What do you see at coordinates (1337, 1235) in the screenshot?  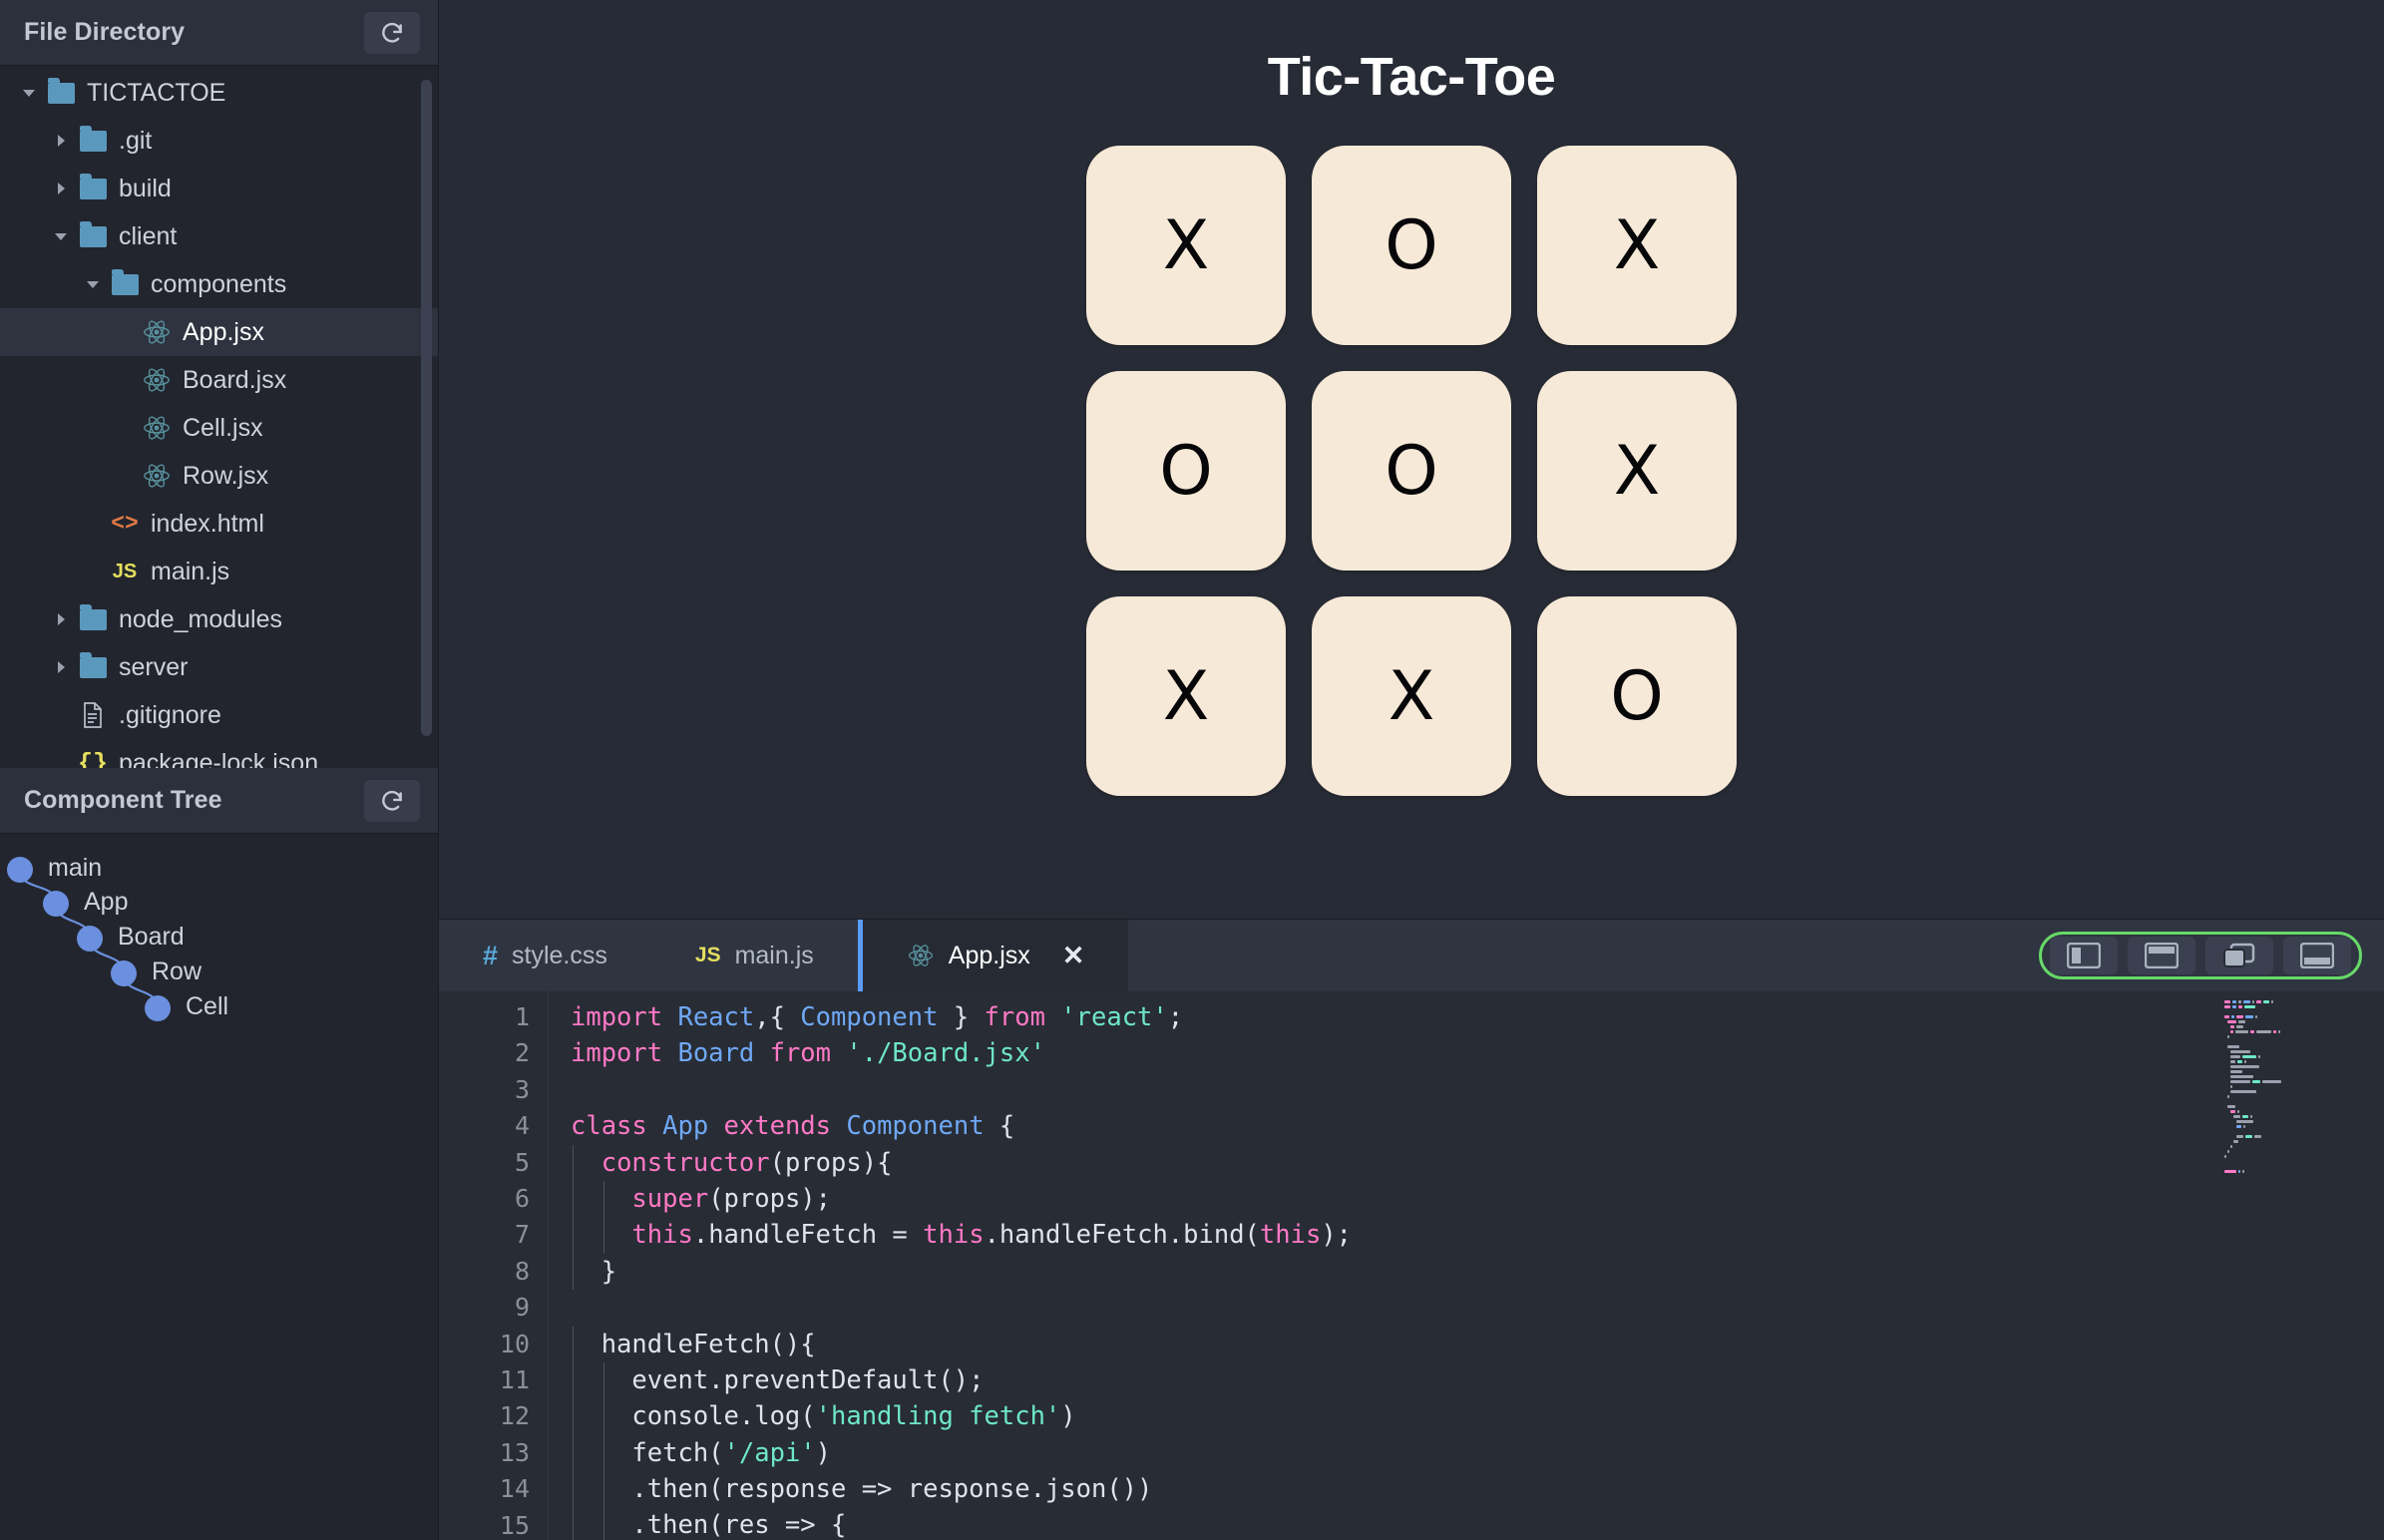 I see `code-token: );` at bounding box center [1337, 1235].